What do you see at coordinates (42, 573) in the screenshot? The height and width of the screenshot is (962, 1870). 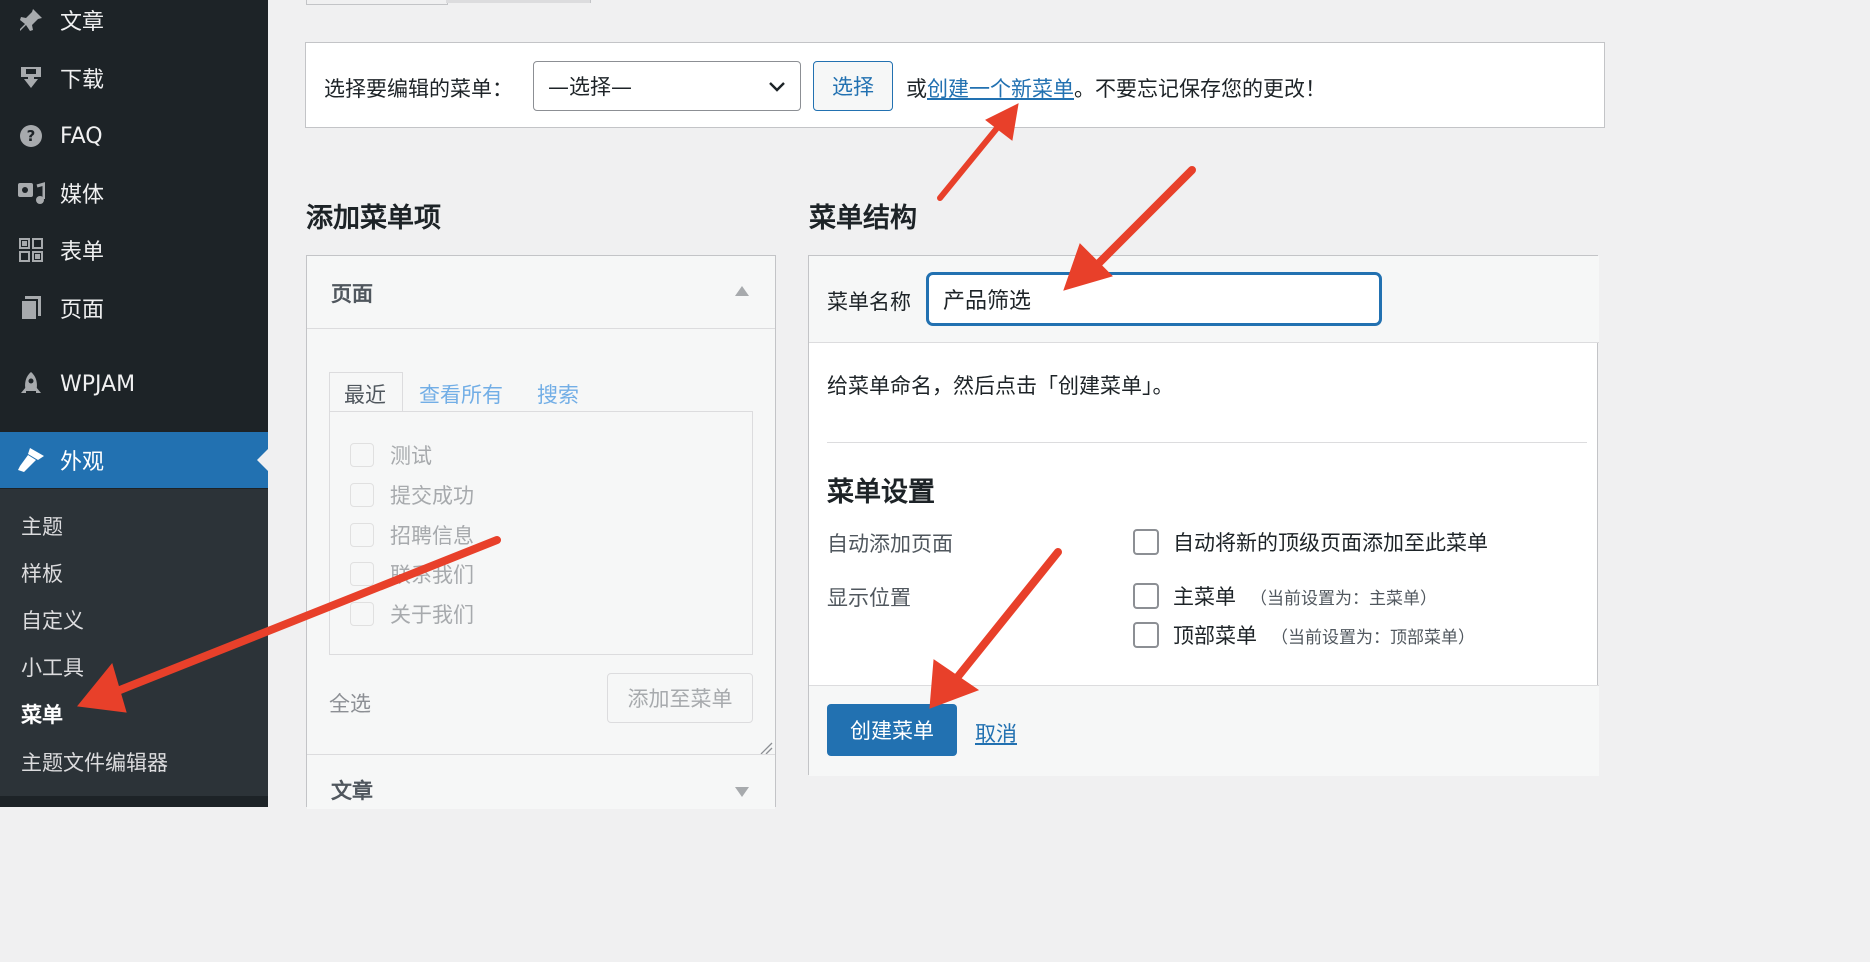 I see `submenu-patterns: 样板` at bounding box center [42, 573].